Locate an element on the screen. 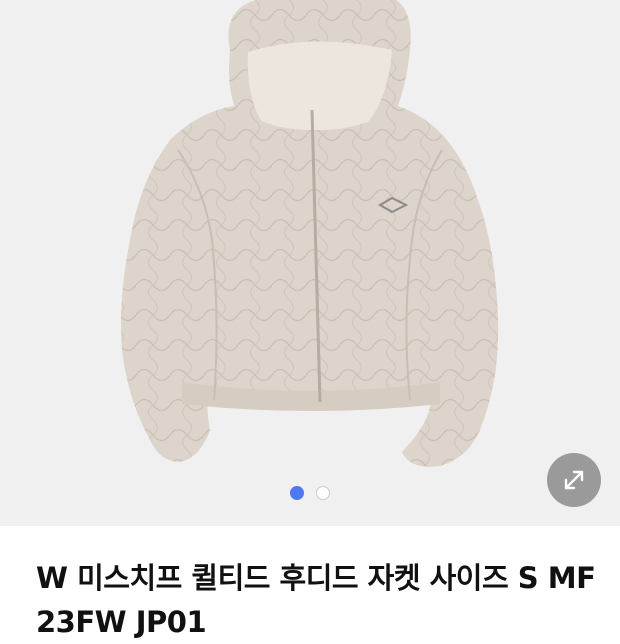 The width and height of the screenshot is (620, 644). pagination-dot-active is located at coordinates (297, 493).